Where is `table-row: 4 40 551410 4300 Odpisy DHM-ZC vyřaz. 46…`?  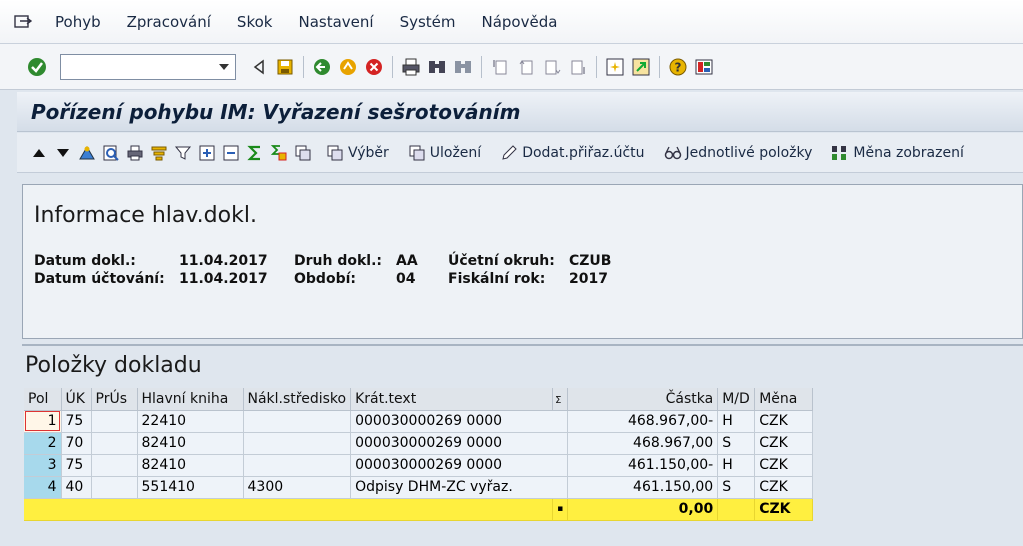 table-row: 4 40 551410 4300 Odpisy DHM-ZC vyřaz. 46… is located at coordinates (419, 487).